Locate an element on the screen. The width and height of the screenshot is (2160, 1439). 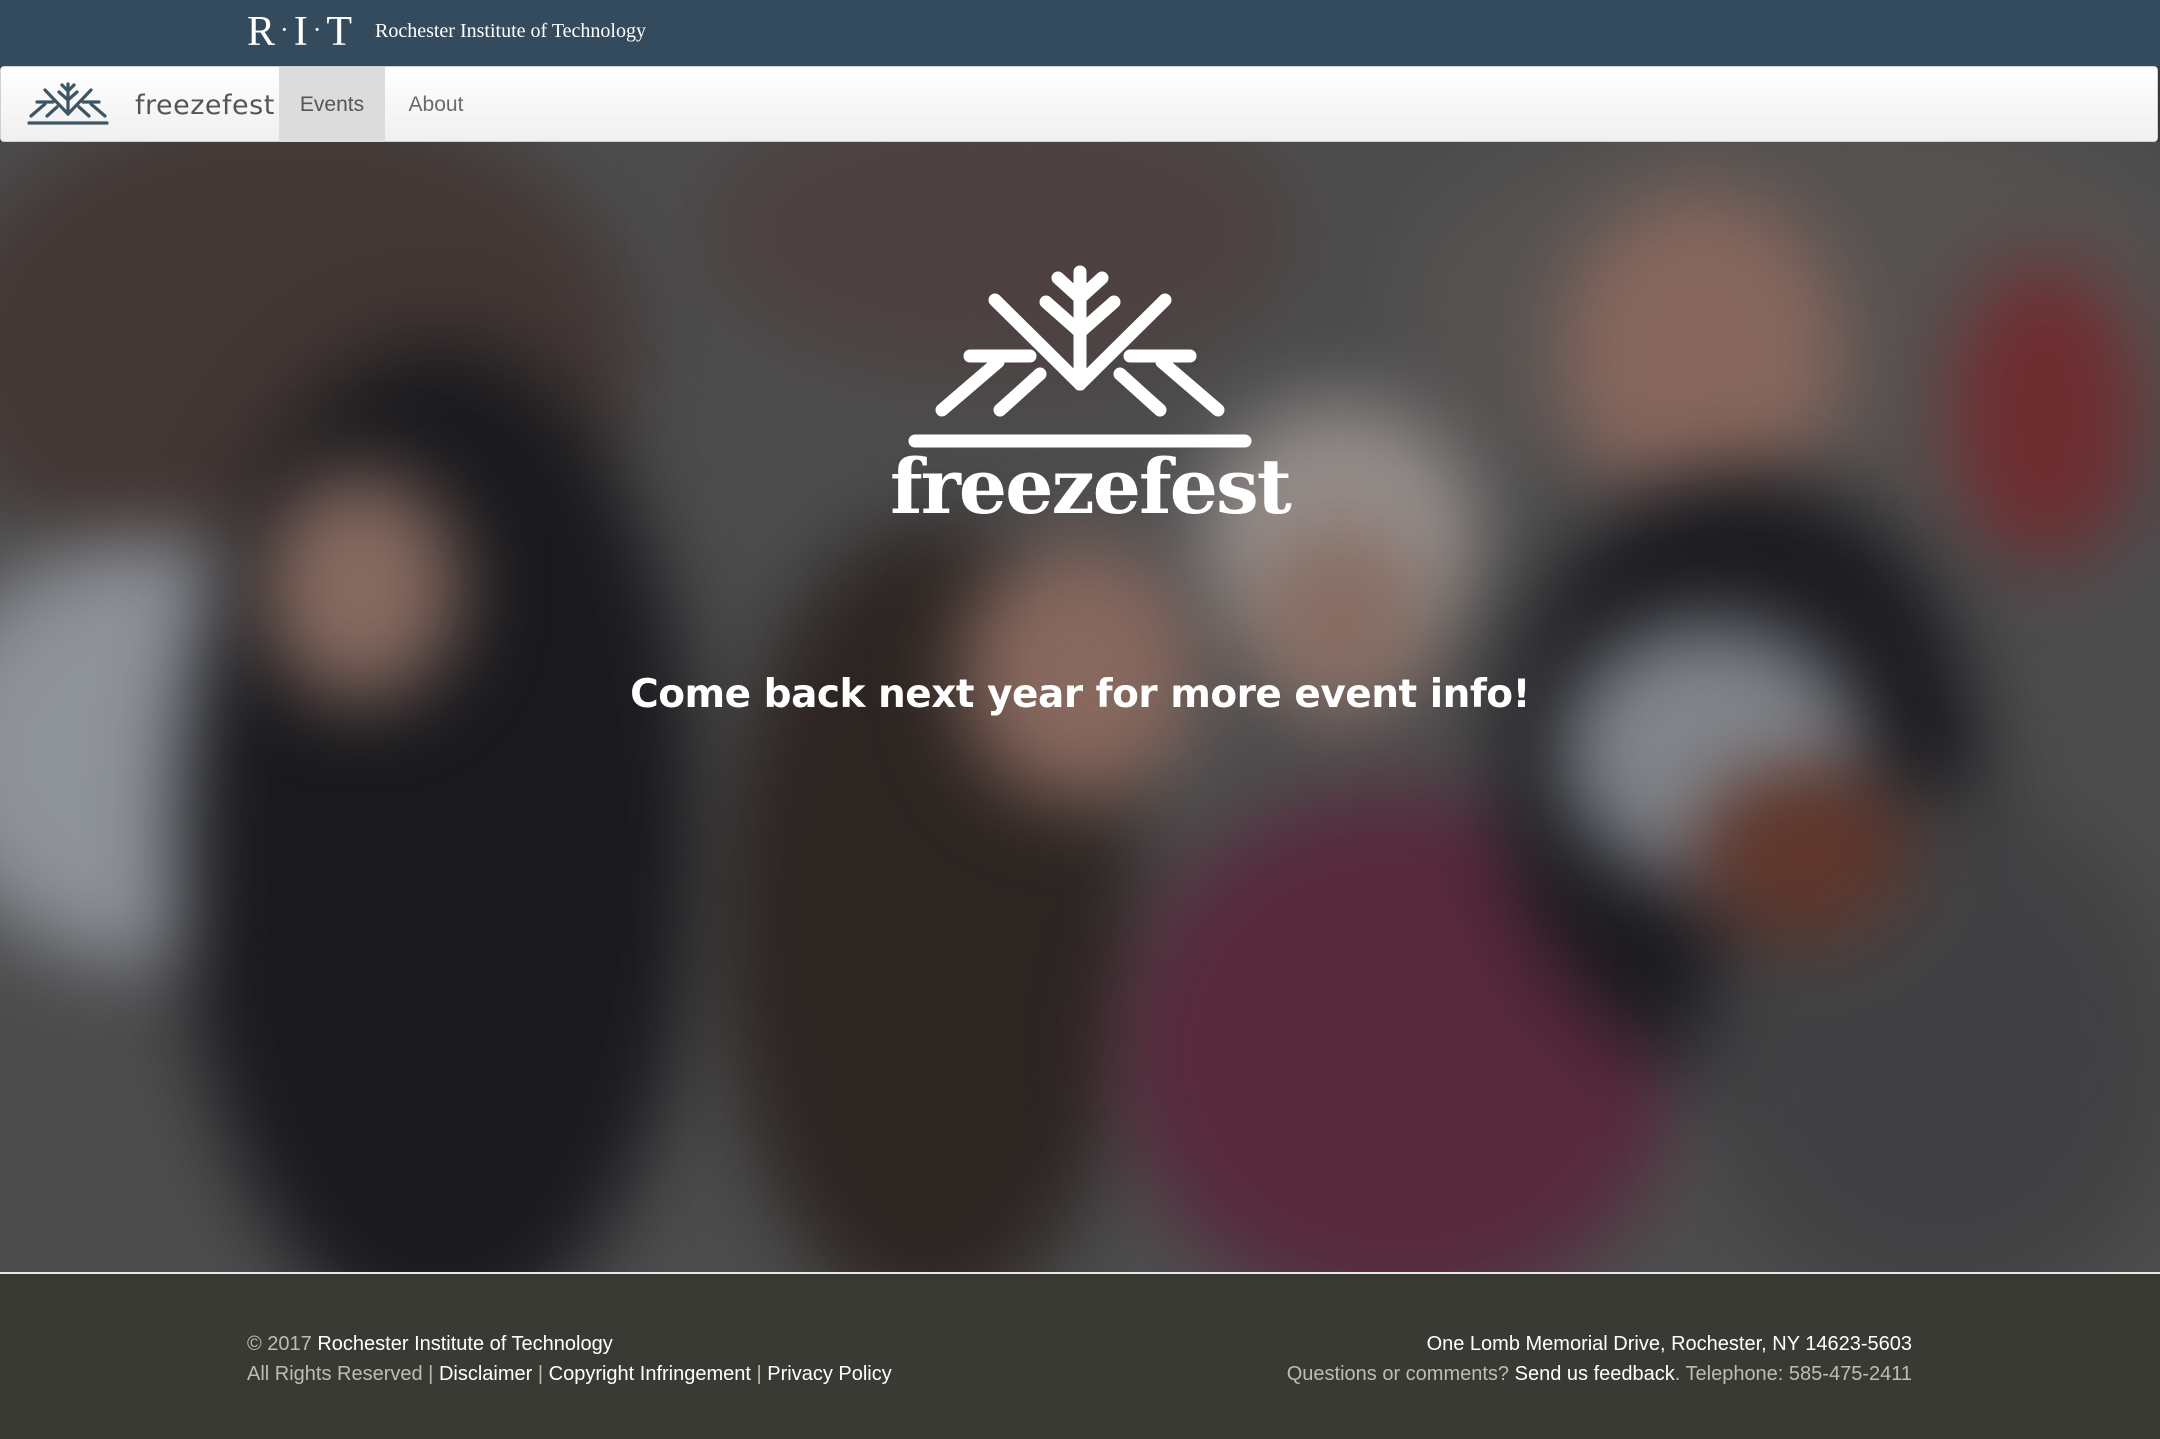
nav-item-about: About is located at coordinates (436, 104).